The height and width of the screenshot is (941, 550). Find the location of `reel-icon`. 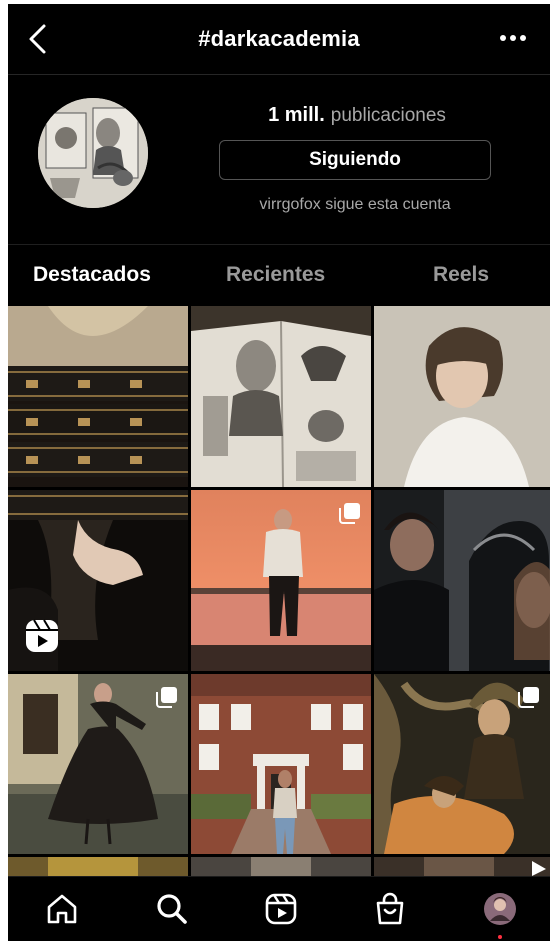

reel-icon is located at coordinates (42, 635).